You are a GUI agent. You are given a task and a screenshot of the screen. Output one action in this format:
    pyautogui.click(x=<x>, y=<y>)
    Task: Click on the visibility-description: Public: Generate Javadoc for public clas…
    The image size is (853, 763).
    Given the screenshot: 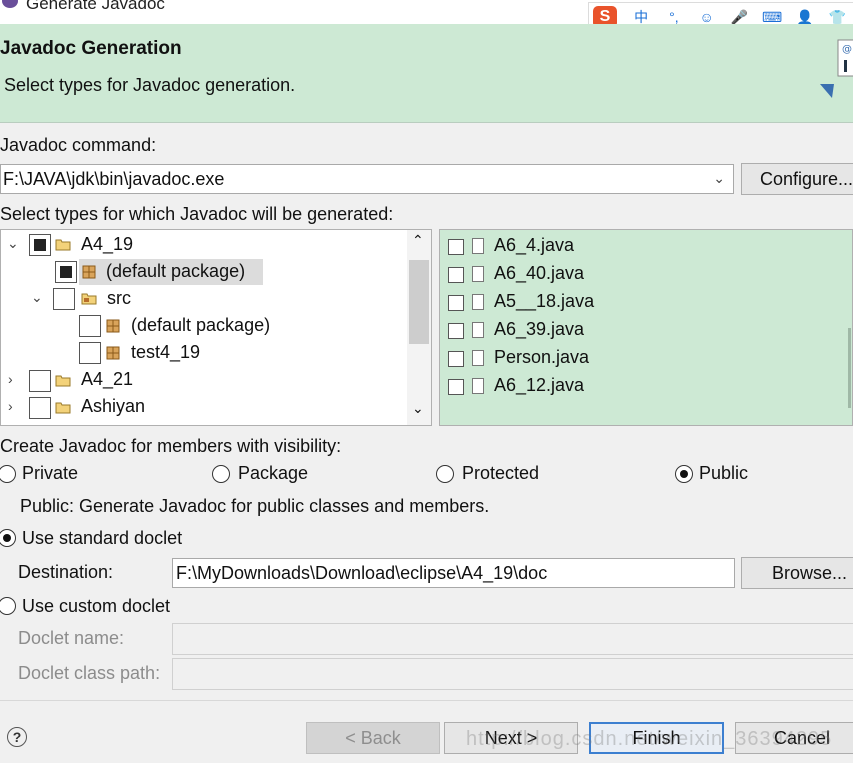 What is the action you would take?
    pyautogui.click(x=255, y=506)
    